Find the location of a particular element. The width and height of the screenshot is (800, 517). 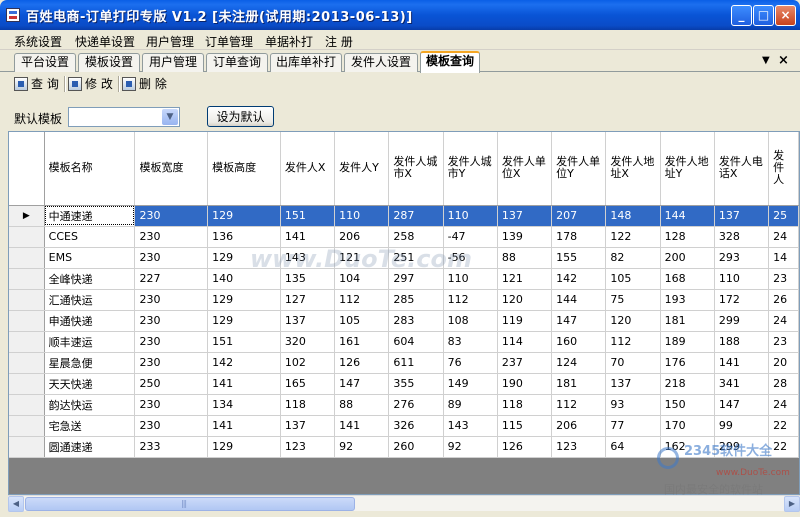

maximize-button: □ is located at coordinates (763, 15).